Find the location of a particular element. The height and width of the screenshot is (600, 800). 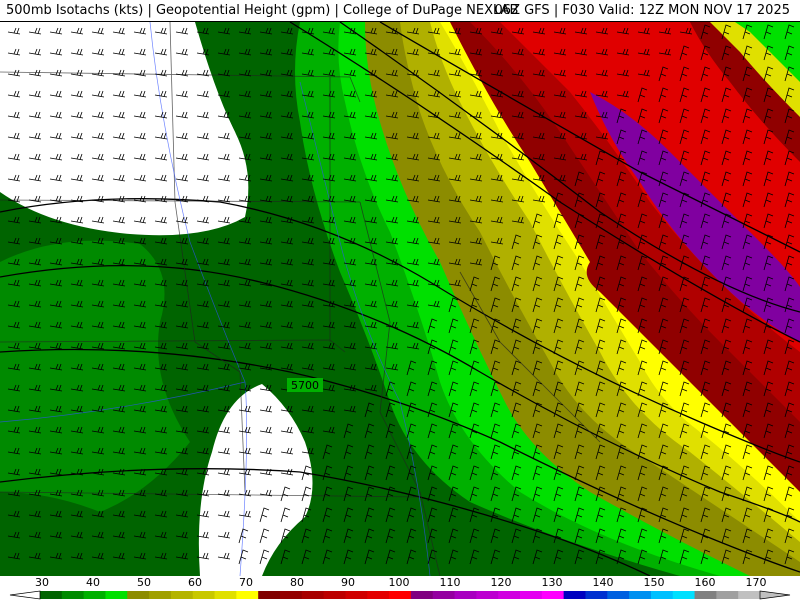

legend-labels: 30 40 50 60 70 80 90 100 110 120 130 140 150 160 170 is located at coordinates (400, 583).